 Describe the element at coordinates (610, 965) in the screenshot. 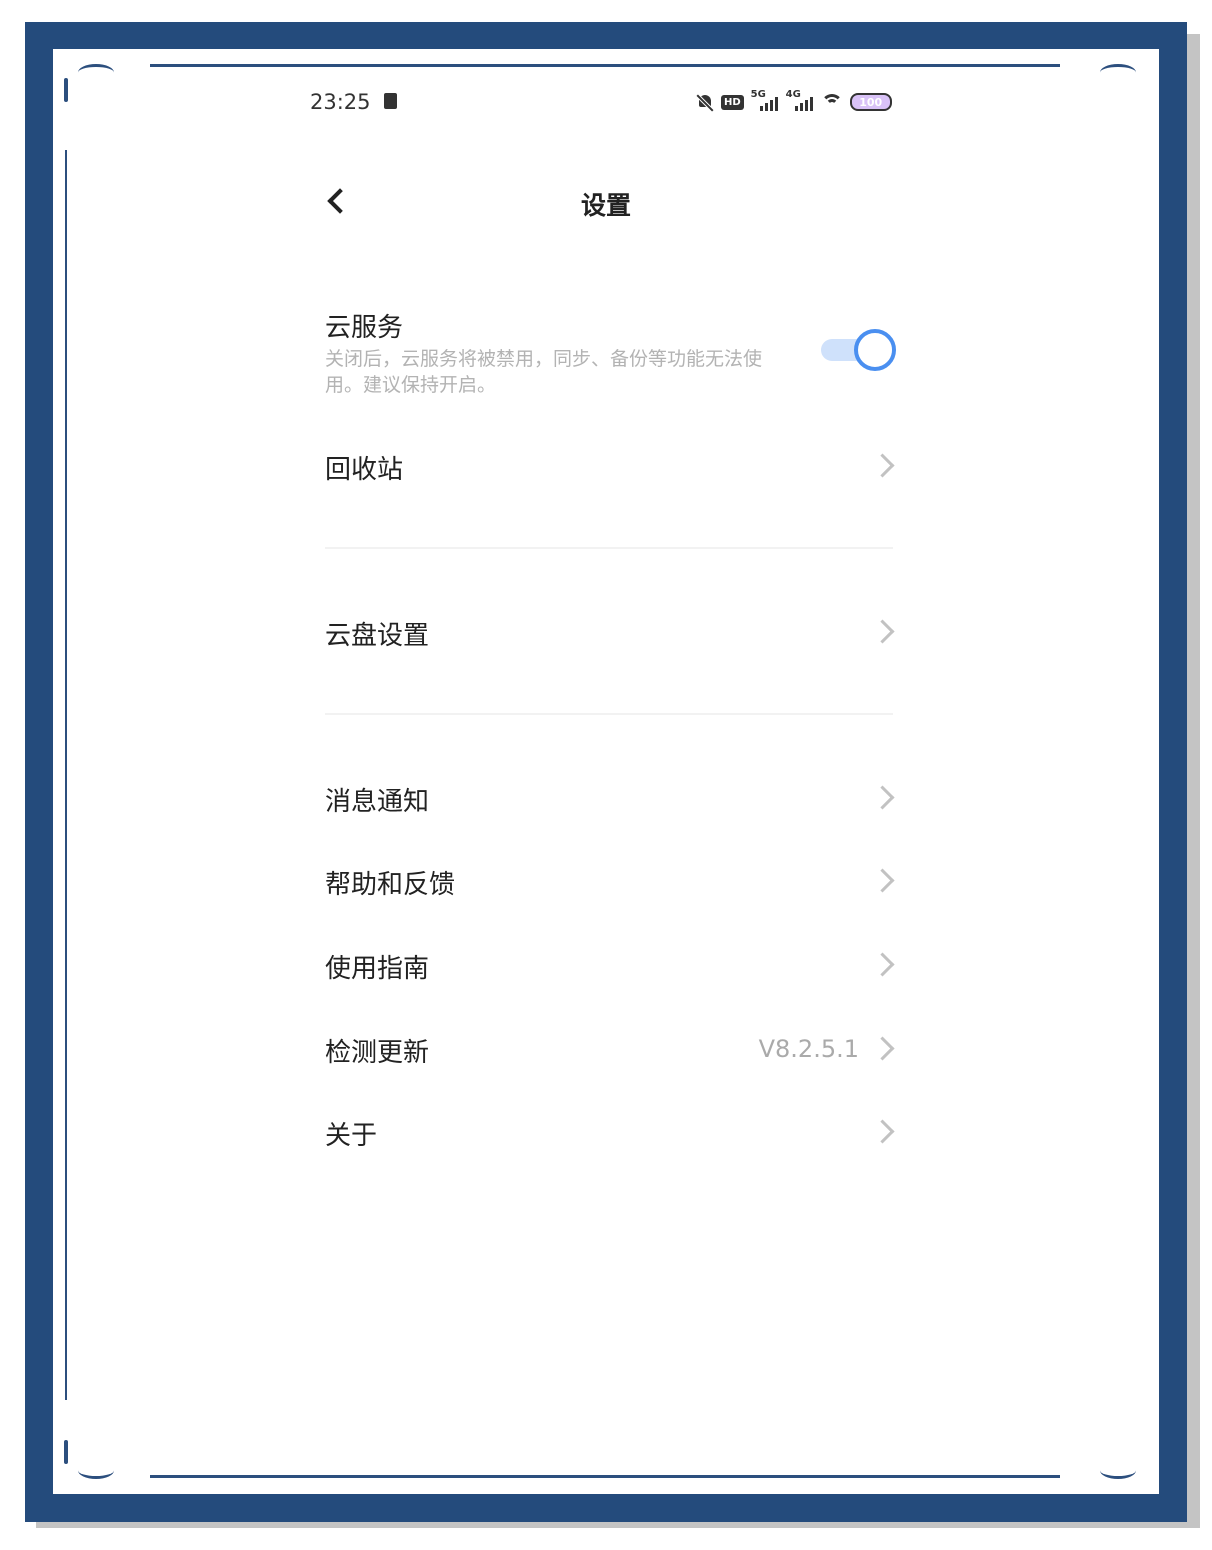

I see `menu-item-user-guide: 使用指南` at that location.